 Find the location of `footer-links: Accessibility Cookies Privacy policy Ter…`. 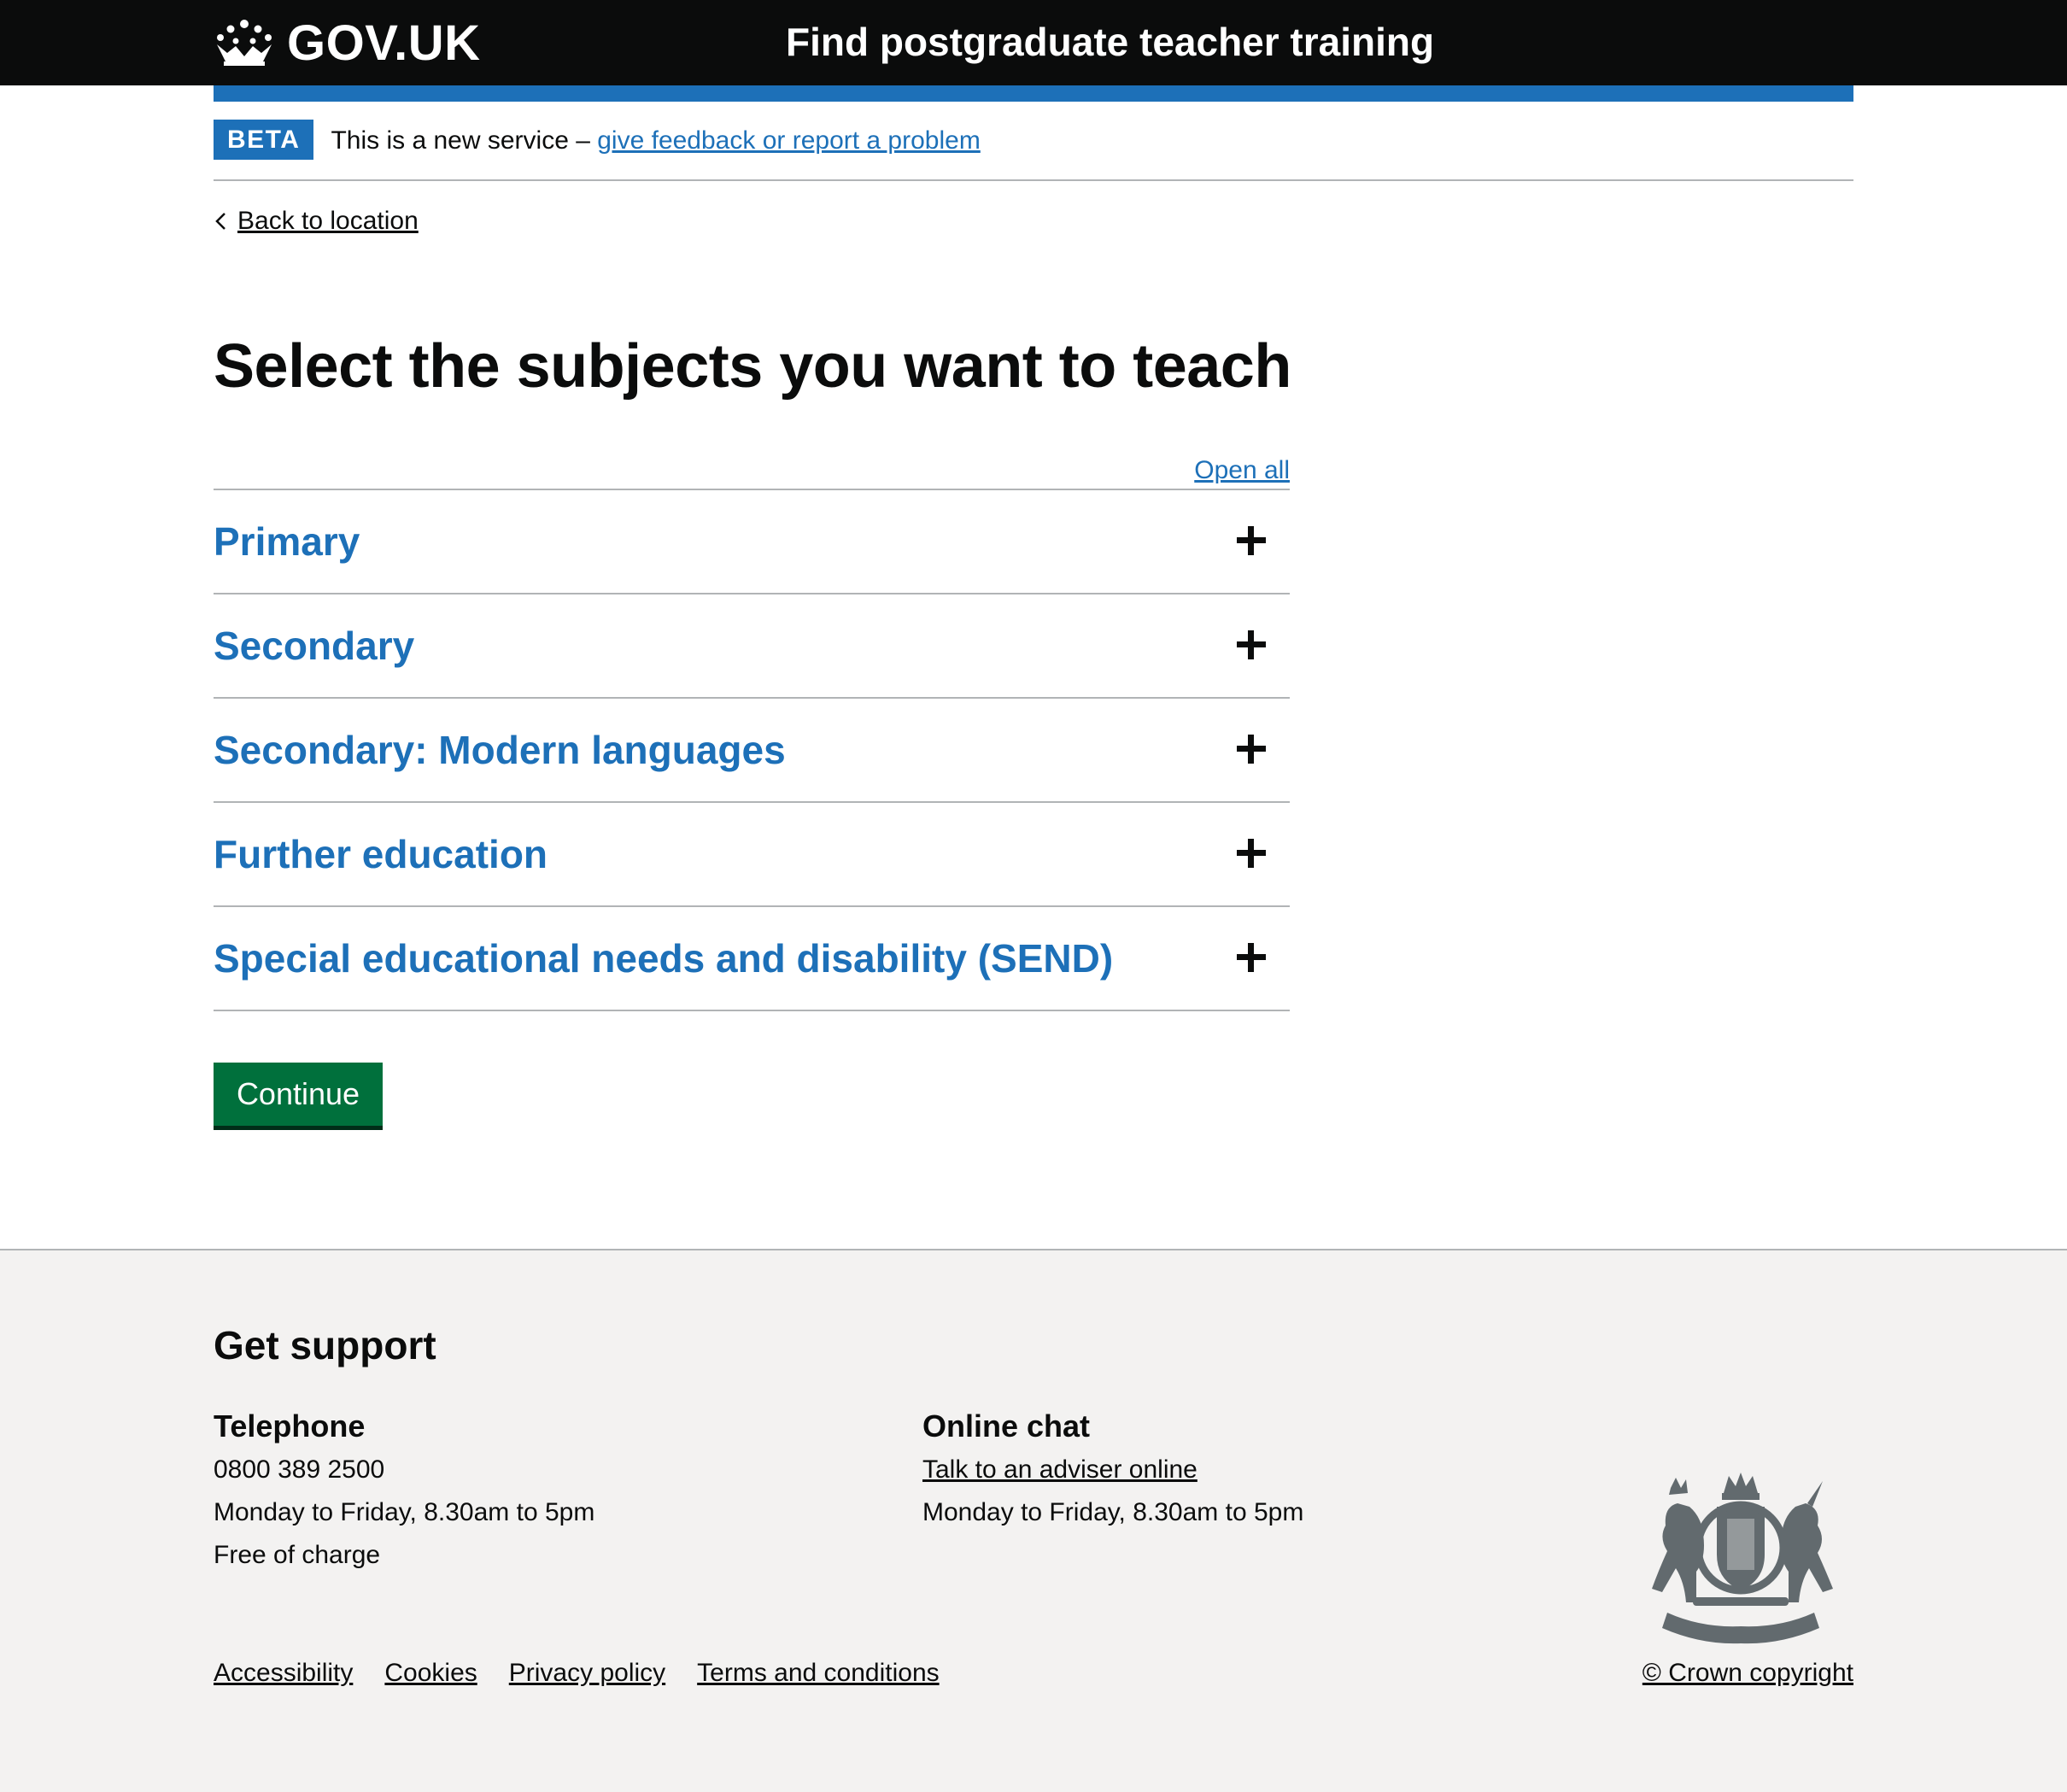

footer-links: Accessibility Cookies Privacy policy Ter… is located at coordinates (592, 1673).